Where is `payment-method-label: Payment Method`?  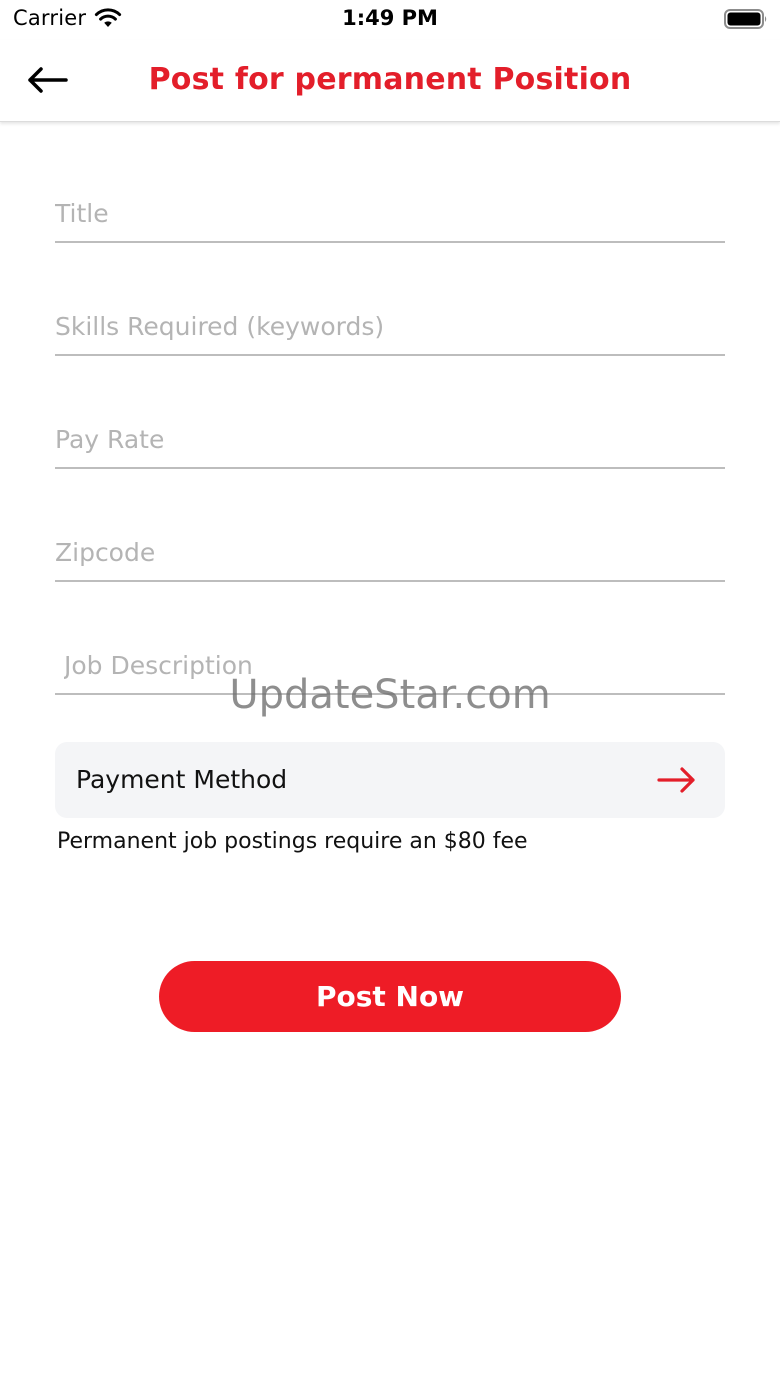
payment-method-label: Payment Method is located at coordinates (182, 779).